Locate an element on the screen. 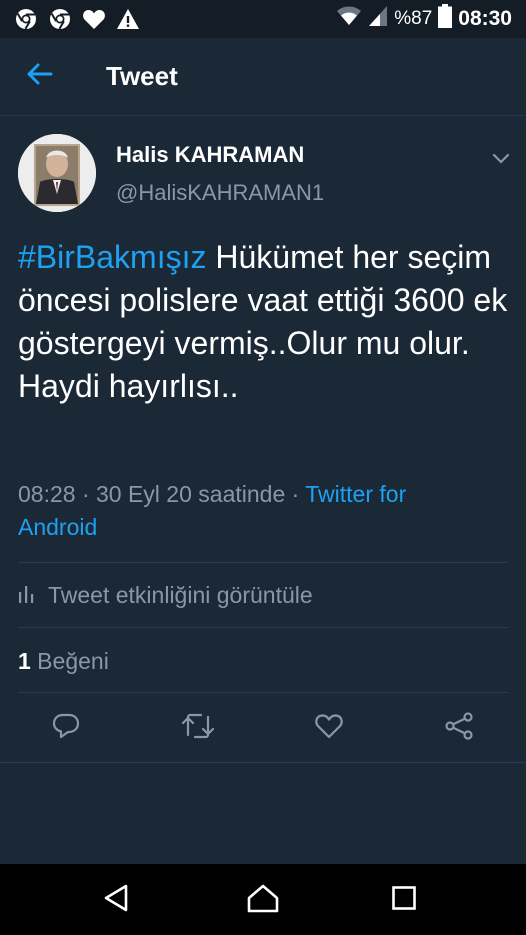 This screenshot has width=526, height=935. tweet-actions is located at coordinates (263, 728).